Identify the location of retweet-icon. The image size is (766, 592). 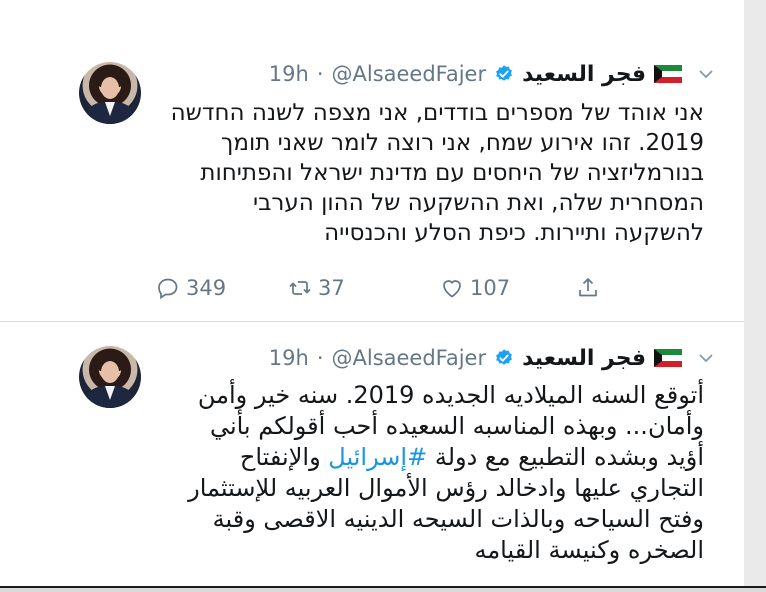
(300, 288).